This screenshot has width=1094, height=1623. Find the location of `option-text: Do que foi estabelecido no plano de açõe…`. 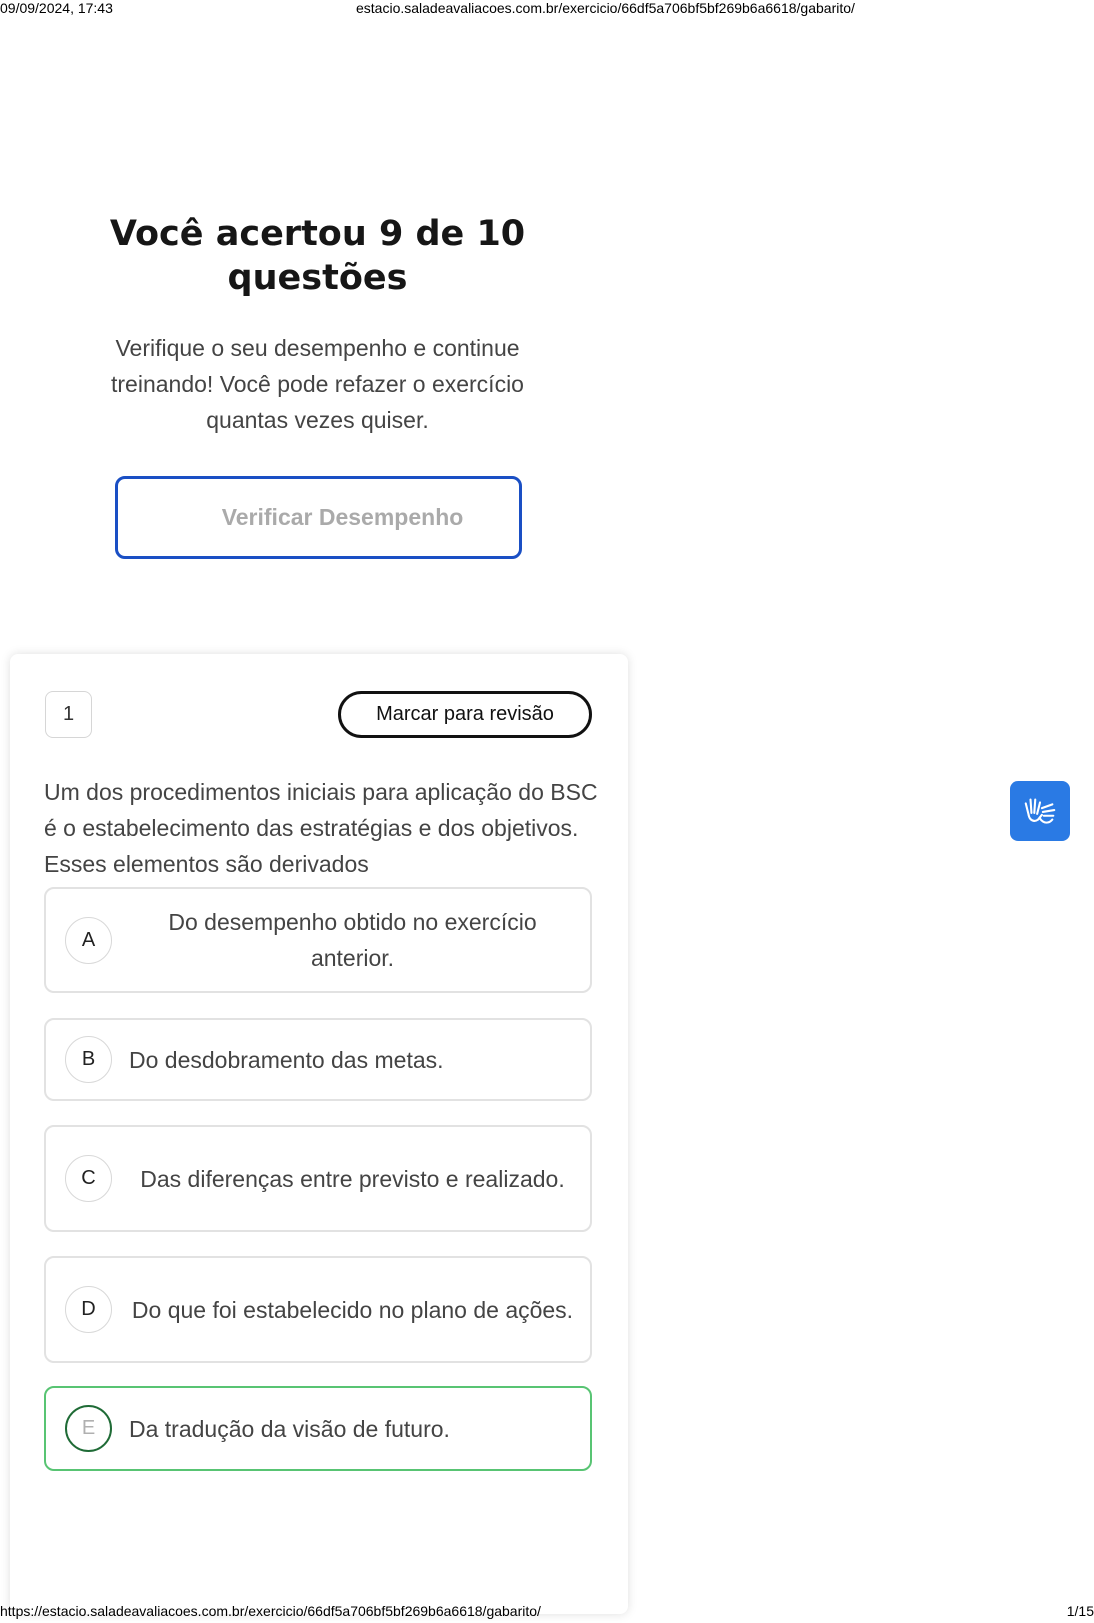

option-text: Do que foi estabelecido no plano de açõe… is located at coordinates (352, 1309).